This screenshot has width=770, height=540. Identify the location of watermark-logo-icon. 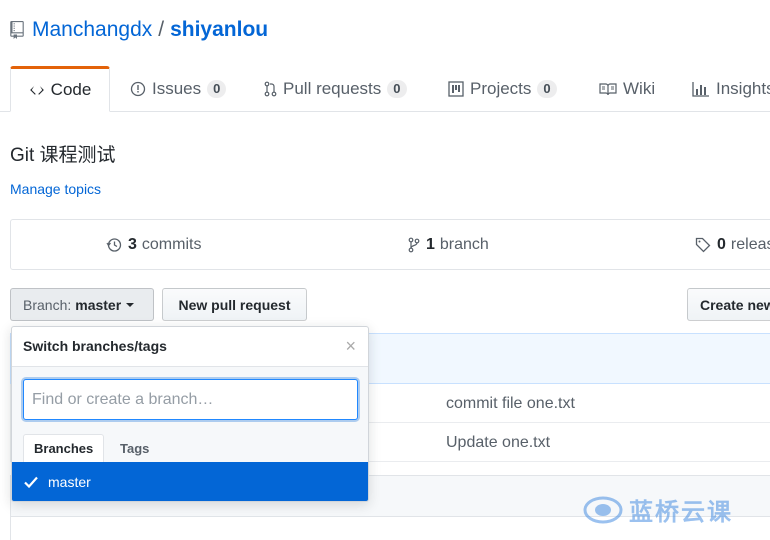
(603, 509).